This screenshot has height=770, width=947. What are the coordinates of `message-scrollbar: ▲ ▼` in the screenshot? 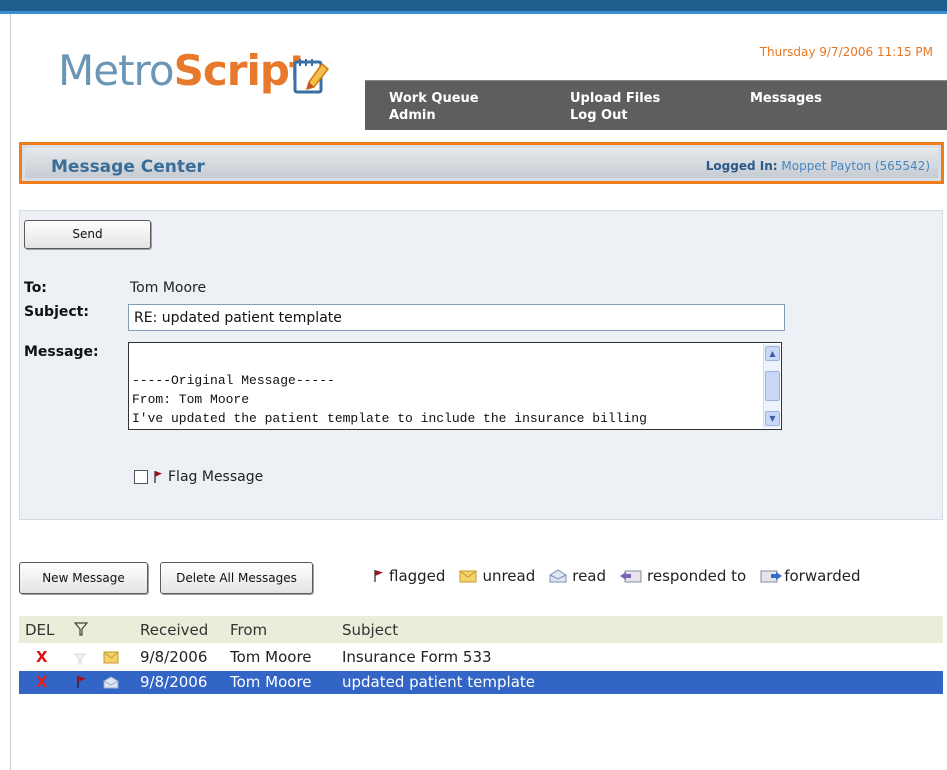 It's located at (771, 386).